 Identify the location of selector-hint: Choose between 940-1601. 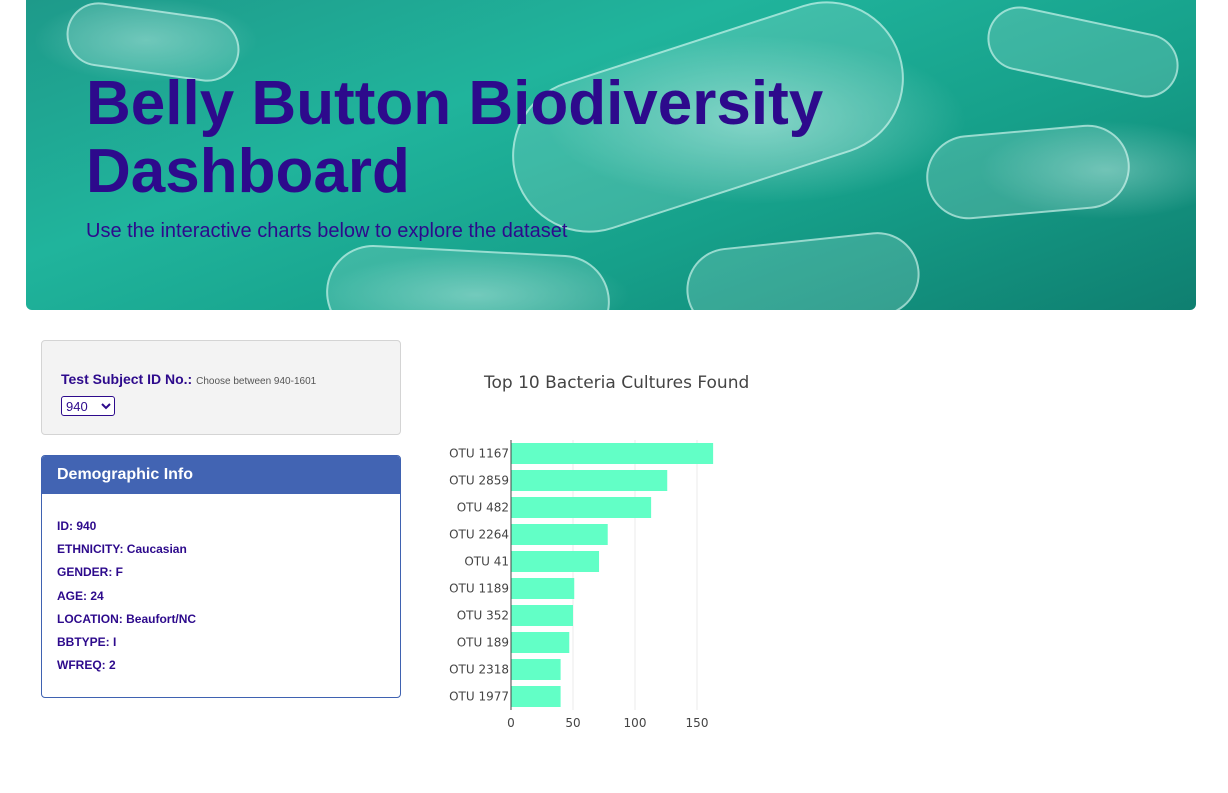
(256, 381).